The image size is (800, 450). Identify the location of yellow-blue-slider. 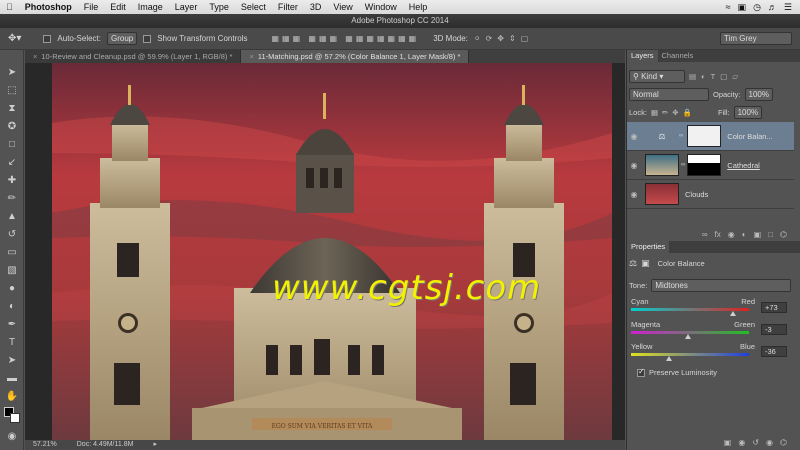
(690, 354).